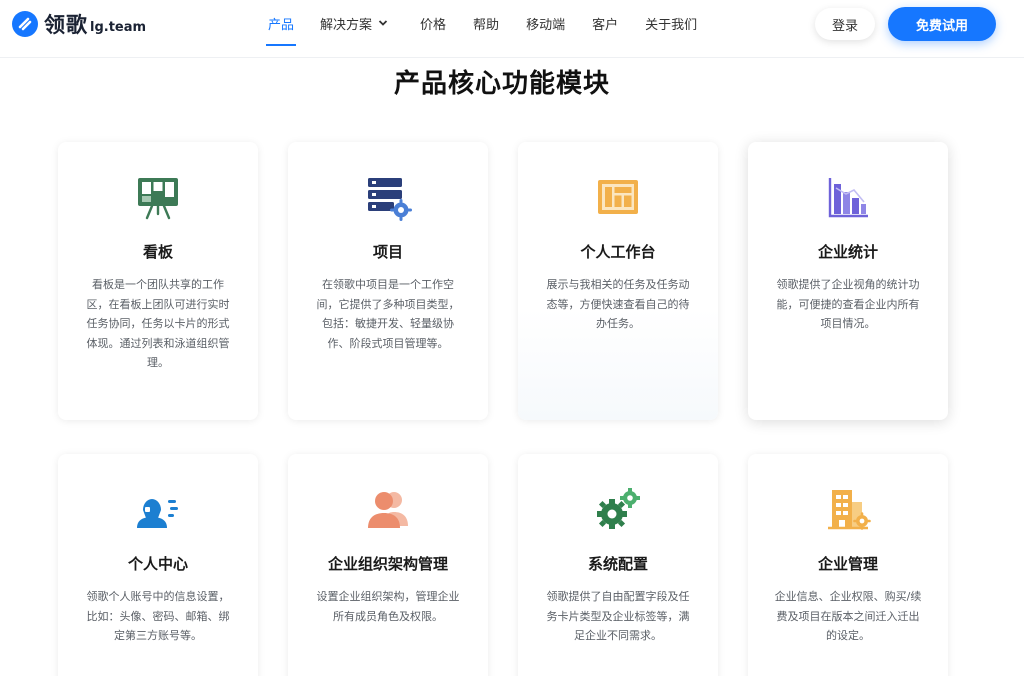  Describe the element at coordinates (845, 24) in the screenshot. I see `login-button: 登录` at that location.